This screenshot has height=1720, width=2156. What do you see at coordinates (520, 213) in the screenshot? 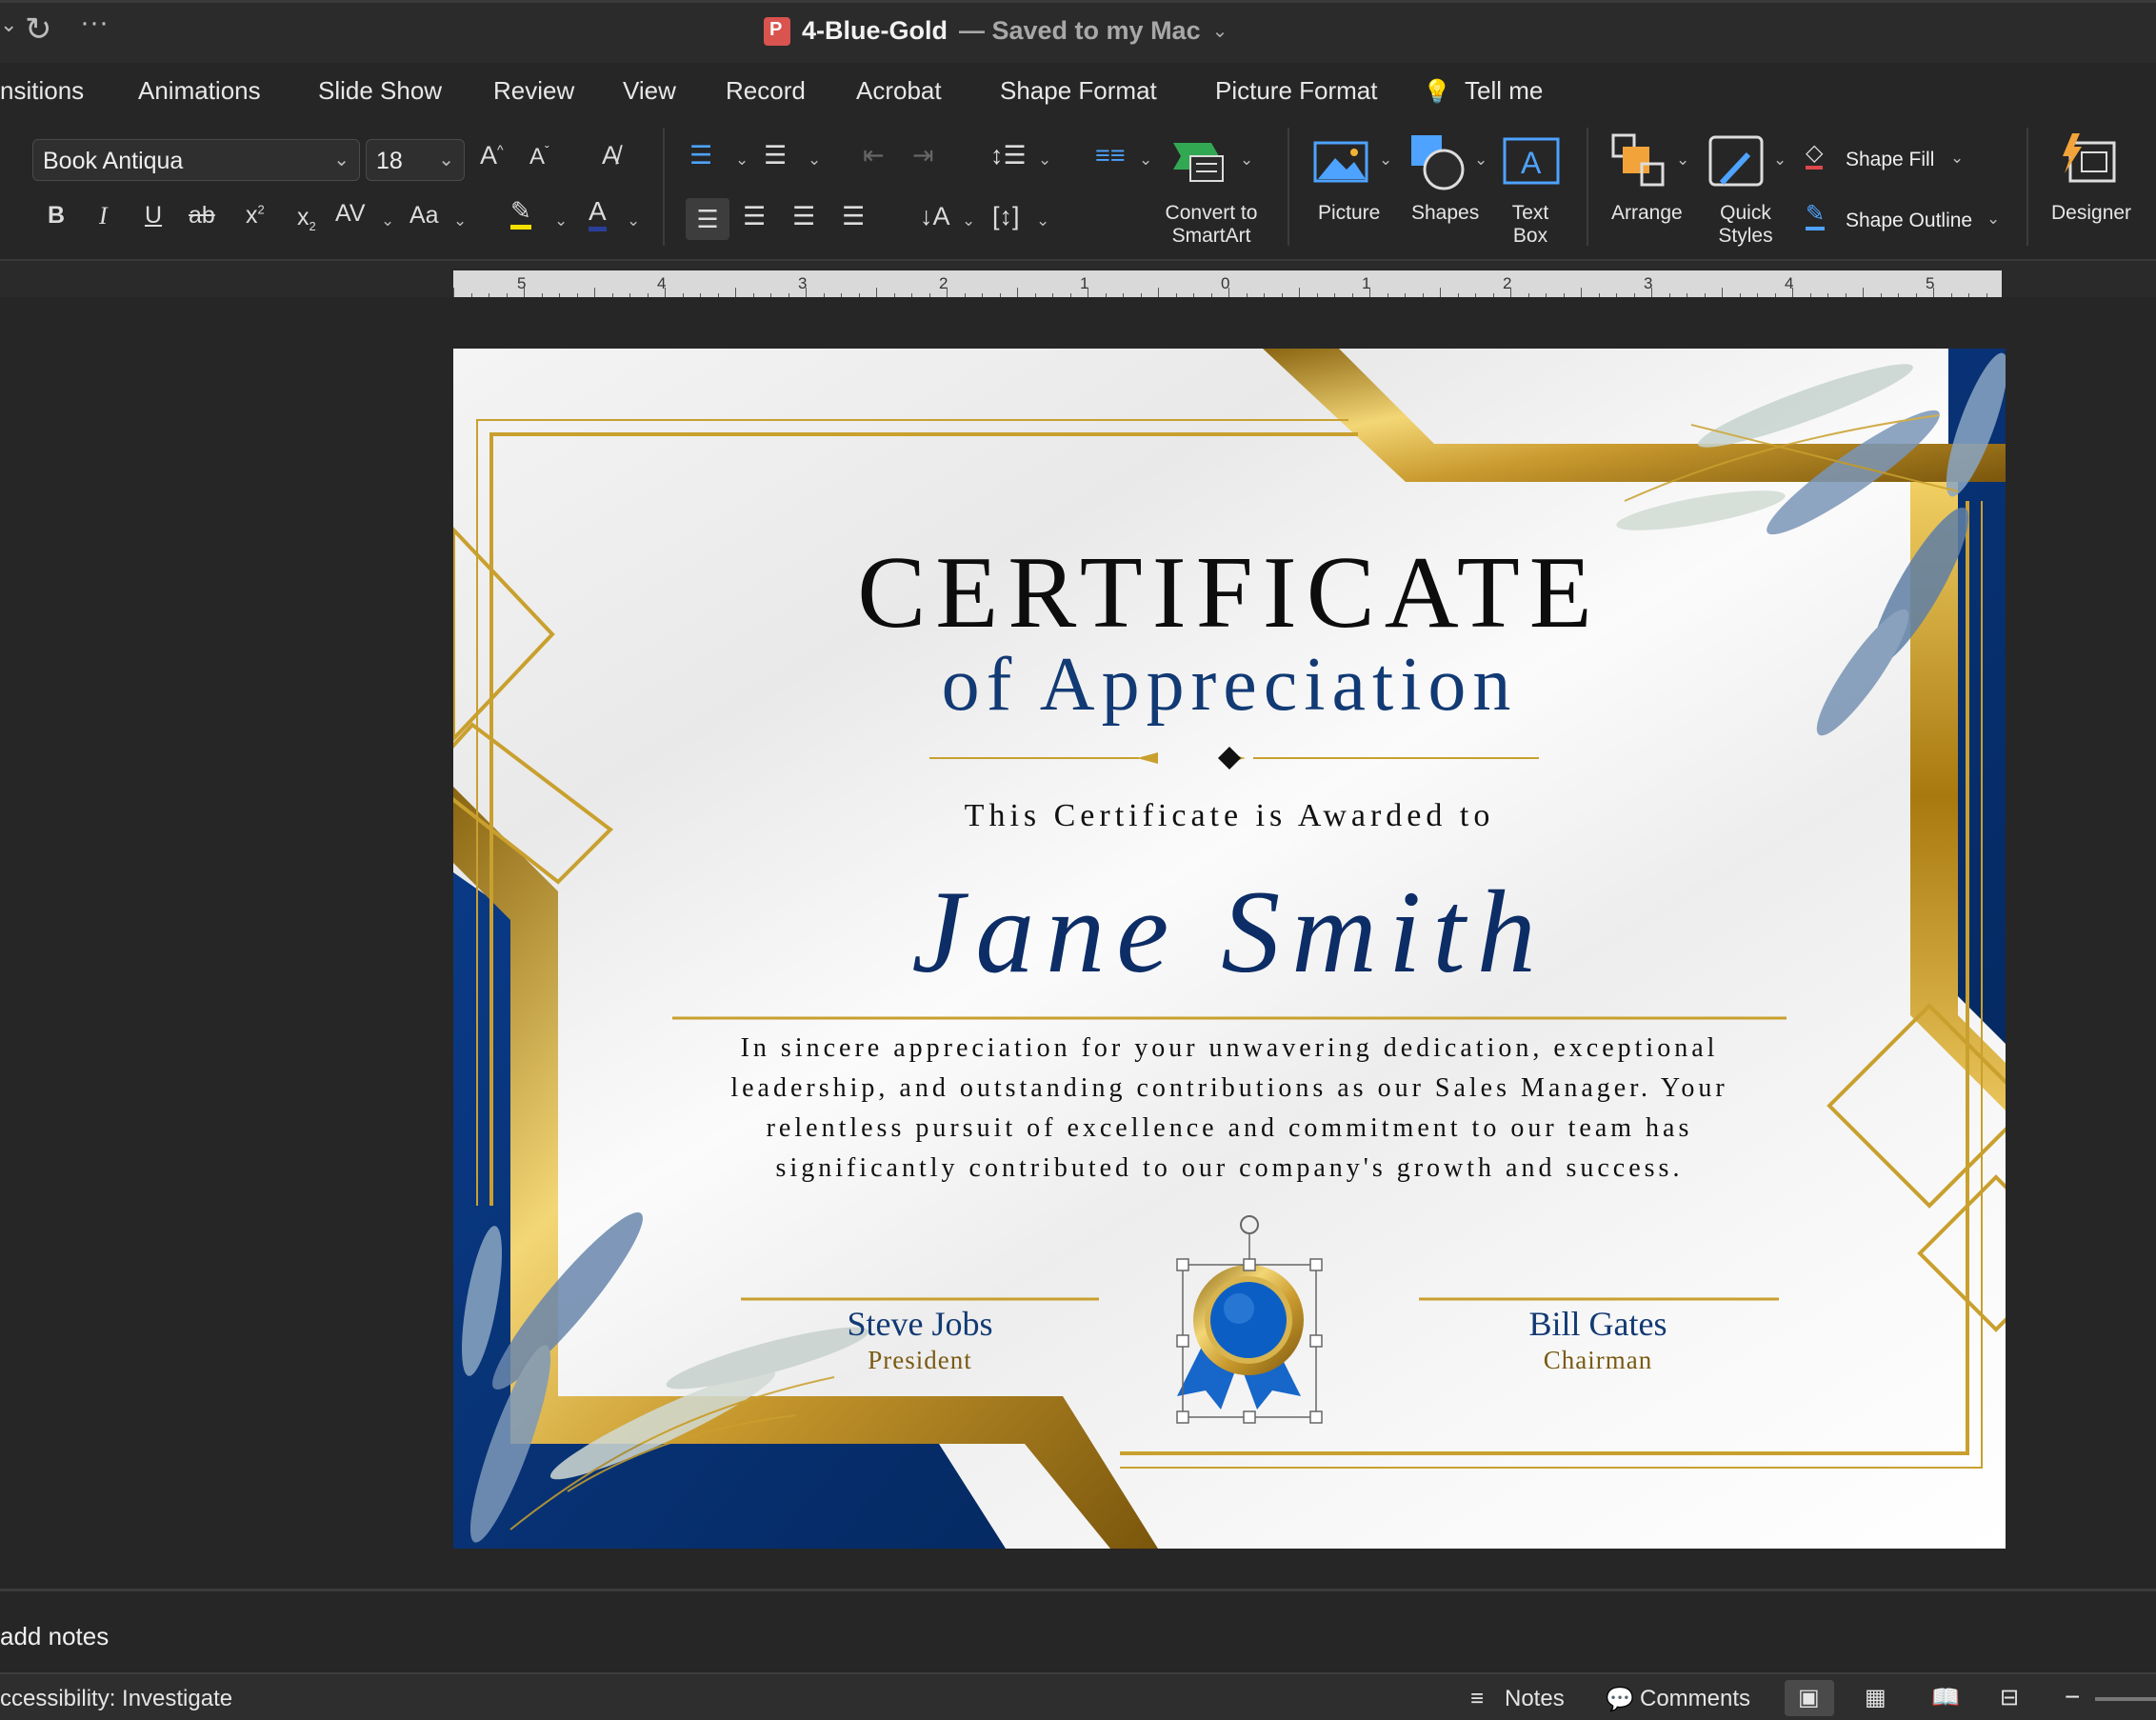
I see `highlight-color-icon: ✎` at bounding box center [520, 213].